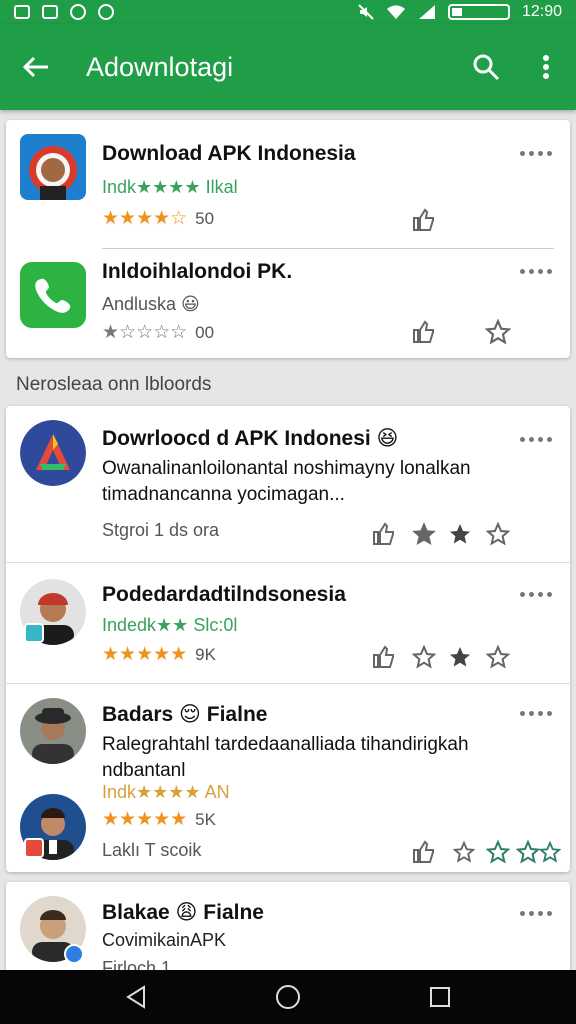 The width and height of the screenshot is (576, 1024). What do you see at coordinates (205, 332) in the screenshot?
I see `rating-count: 00` at bounding box center [205, 332].